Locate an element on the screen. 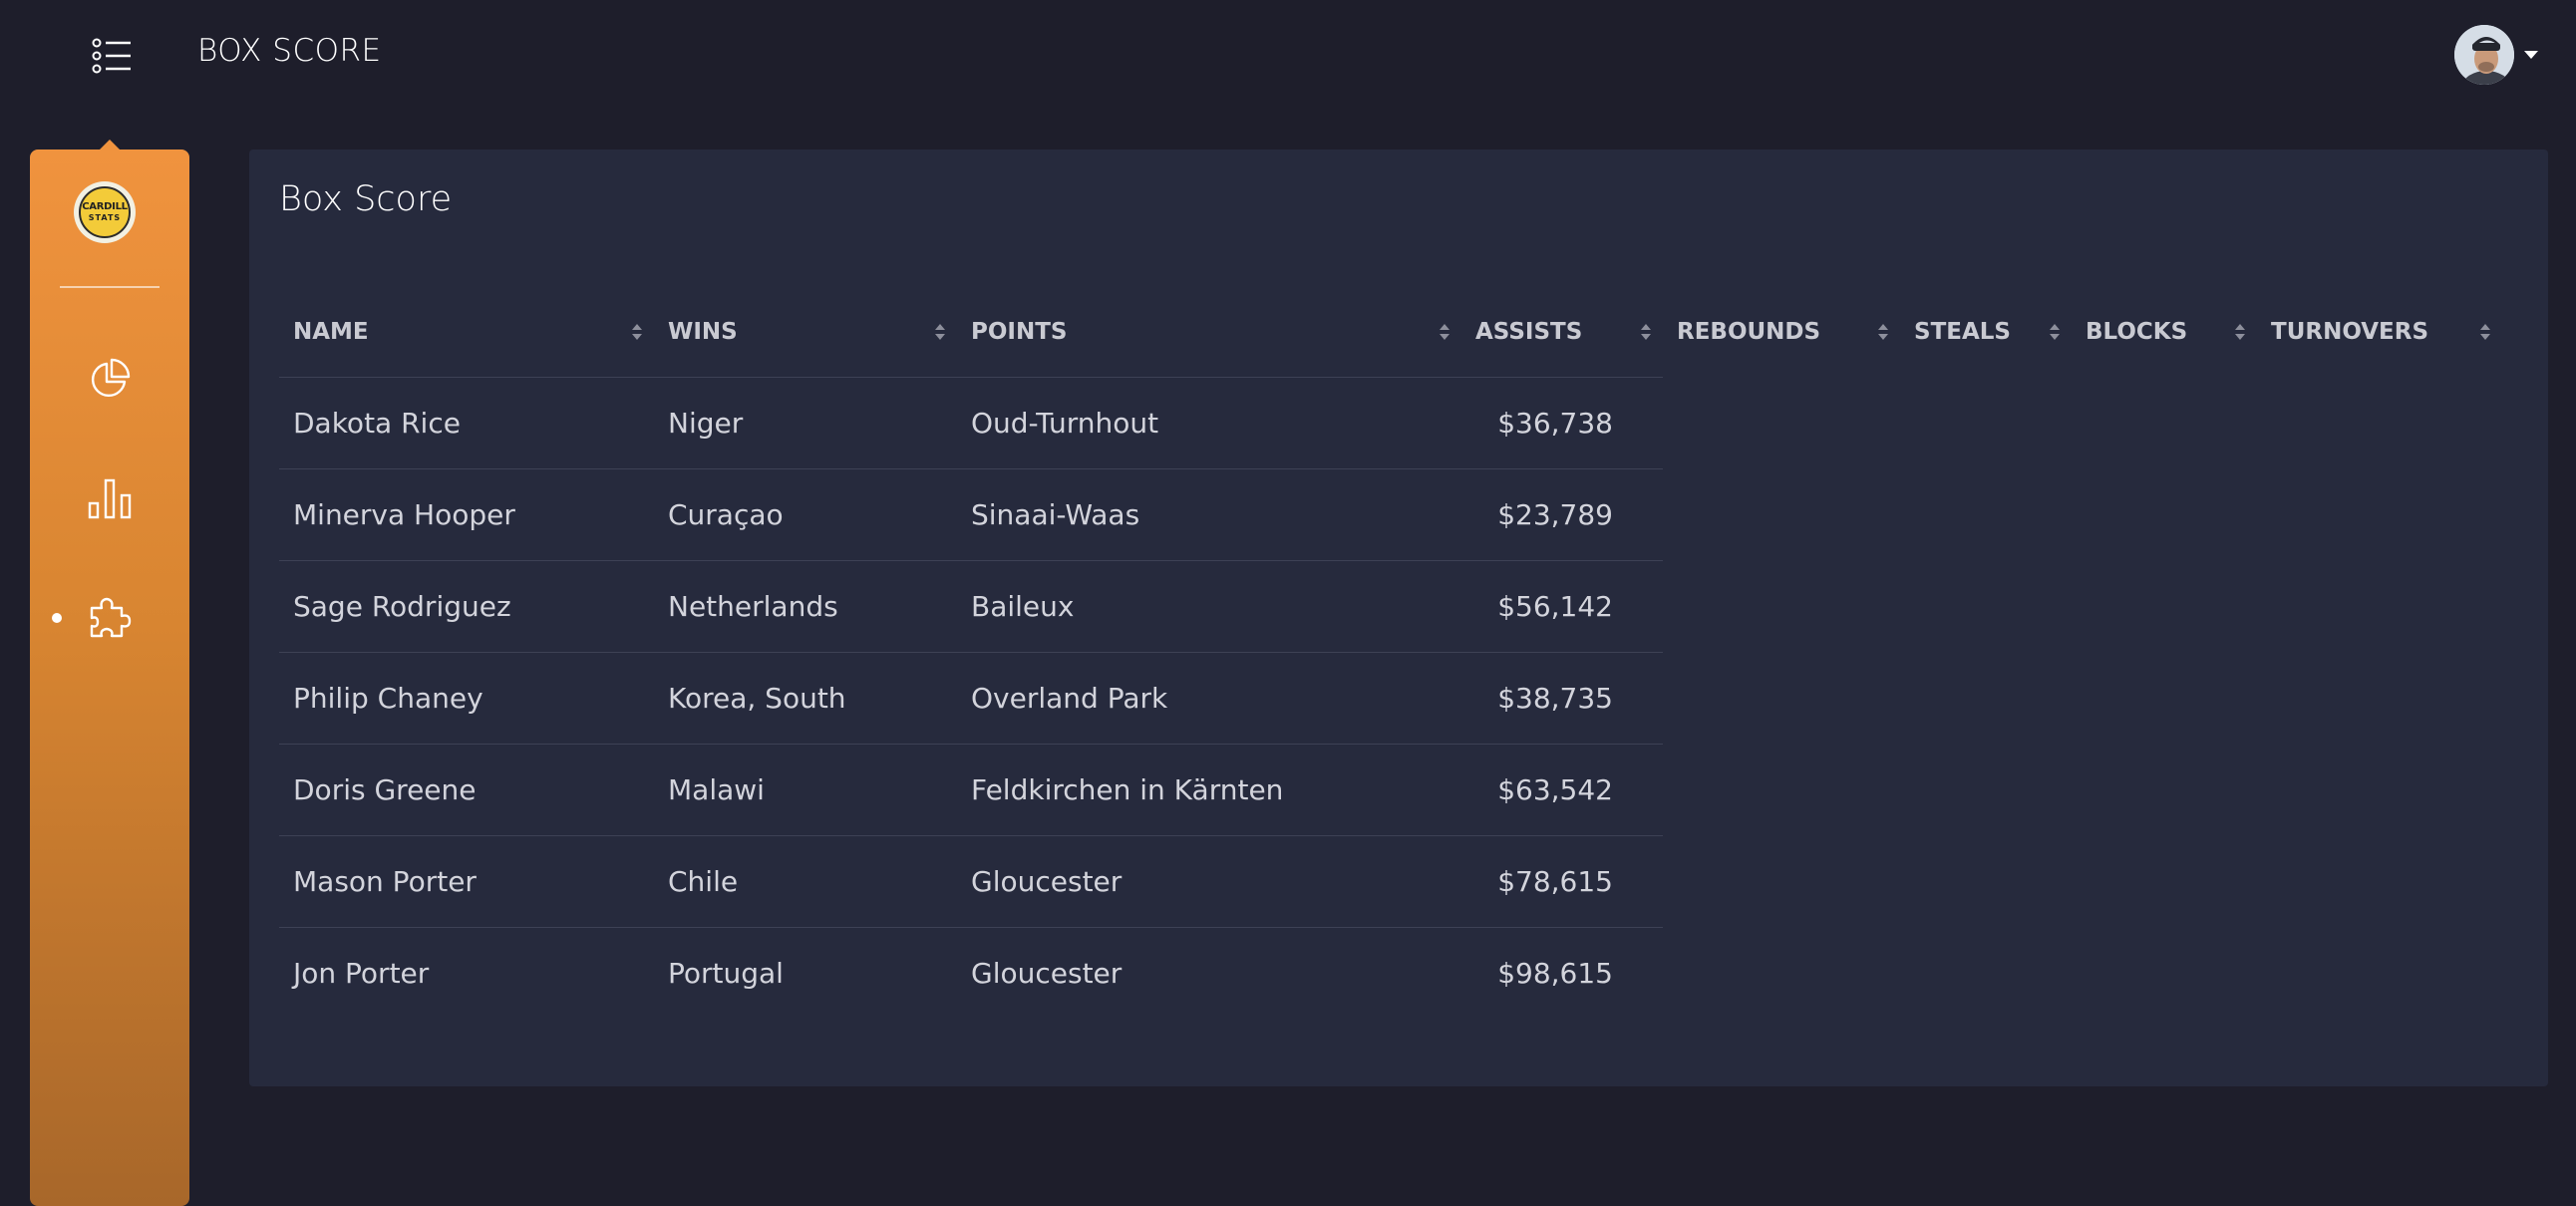 This screenshot has width=2576, height=1206. user-avatar-icon is located at coordinates (2484, 55).